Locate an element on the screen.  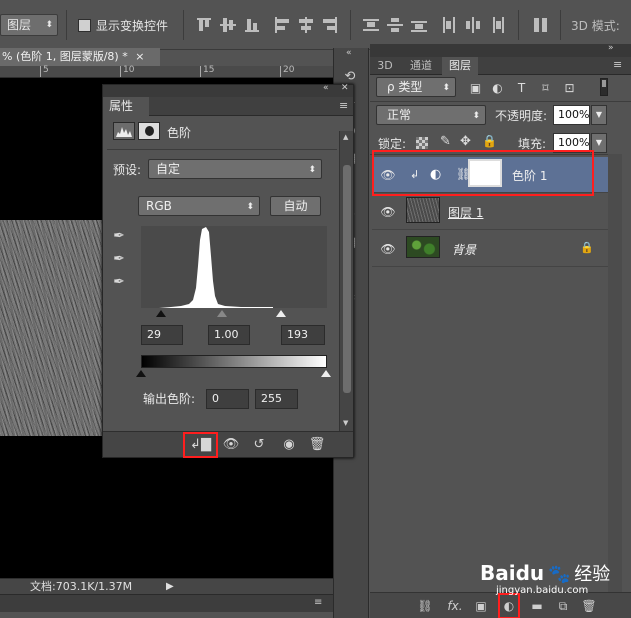
filter-toggle-switch is located at coordinates (604, 87).